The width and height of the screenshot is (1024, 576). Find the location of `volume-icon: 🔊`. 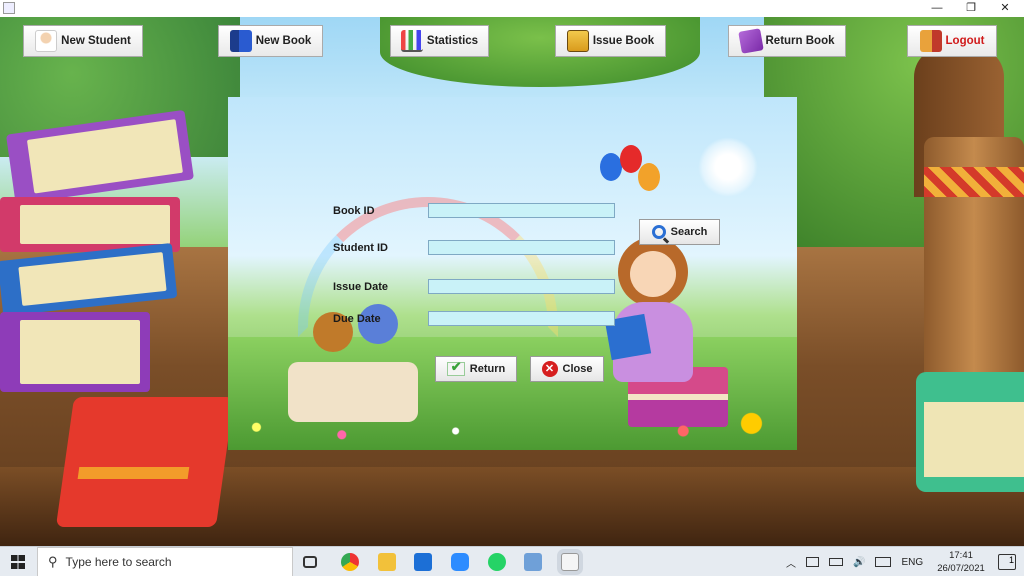

volume-icon: 🔊 is located at coordinates (859, 562).